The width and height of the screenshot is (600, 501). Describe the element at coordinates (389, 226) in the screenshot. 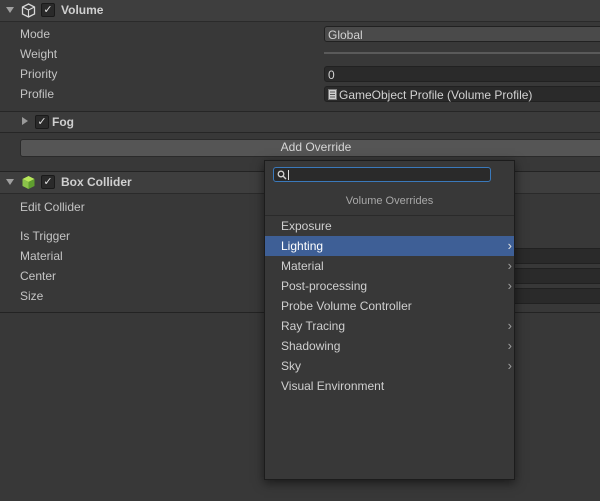

I see `menu-item-exposure: Exposure` at that location.